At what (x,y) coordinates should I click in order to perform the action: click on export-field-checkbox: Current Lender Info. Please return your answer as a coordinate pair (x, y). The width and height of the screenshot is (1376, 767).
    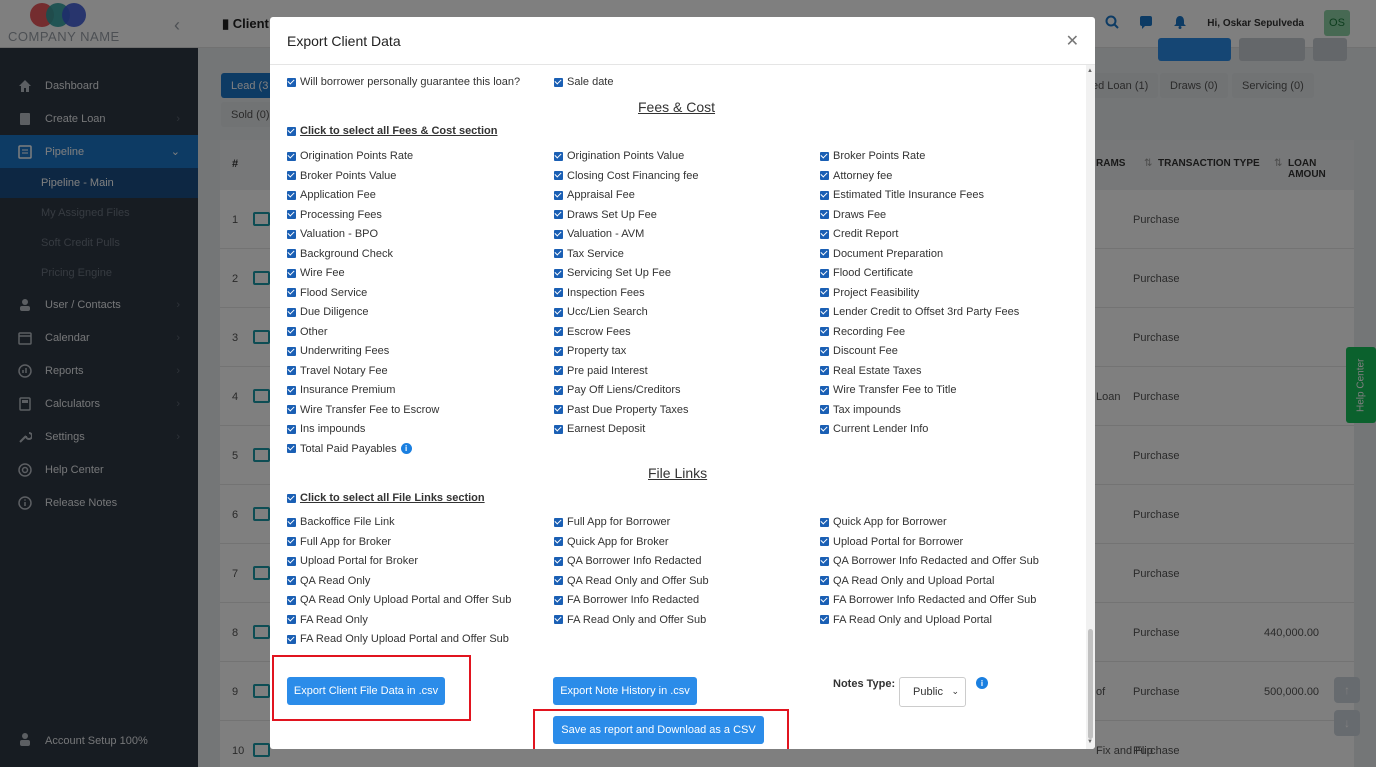
    Looking at the image, I should click on (874, 429).